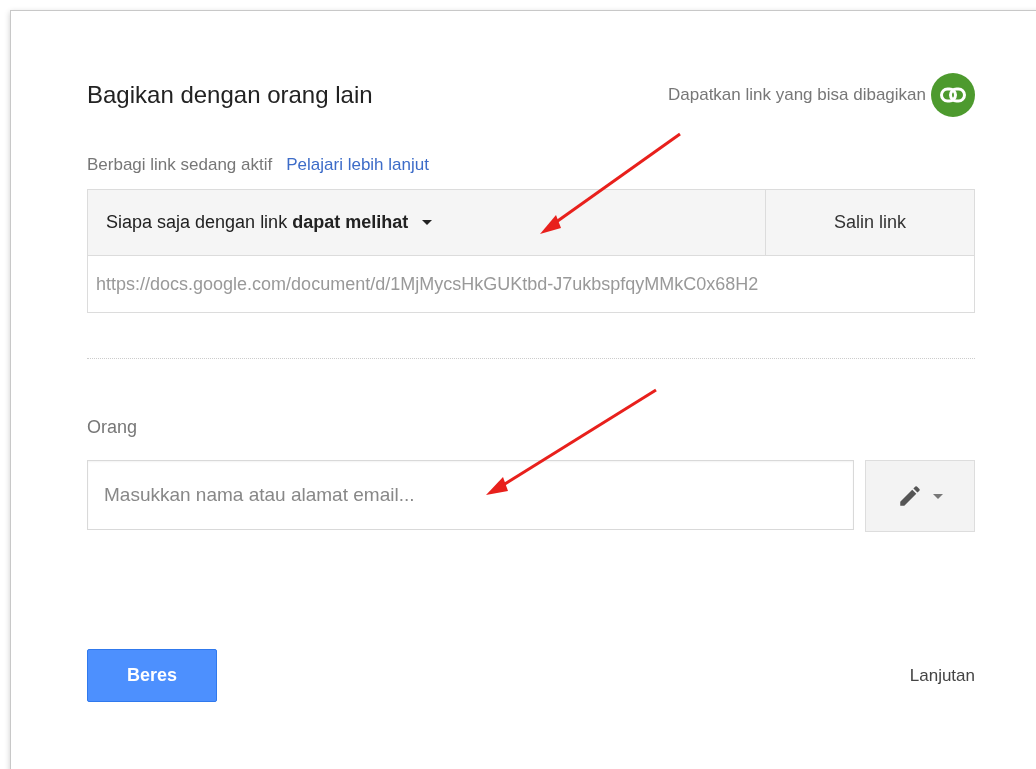 The width and height of the screenshot is (1036, 769). I want to click on access-dropdown: Siapa saja dengan link dapat melihat, so click(426, 222).